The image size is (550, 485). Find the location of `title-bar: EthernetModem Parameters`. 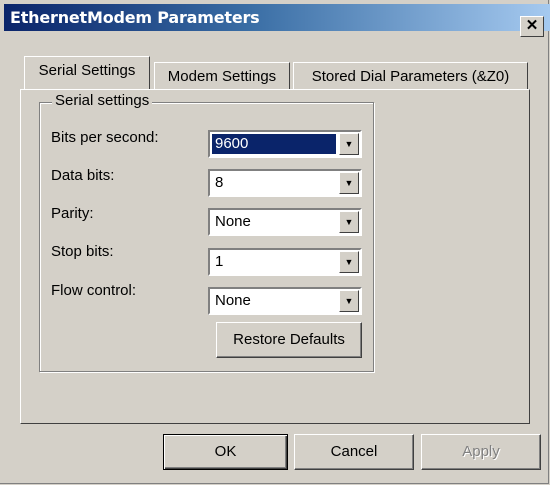

title-bar: EthernetModem Parameters is located at coordinates (277, 17).